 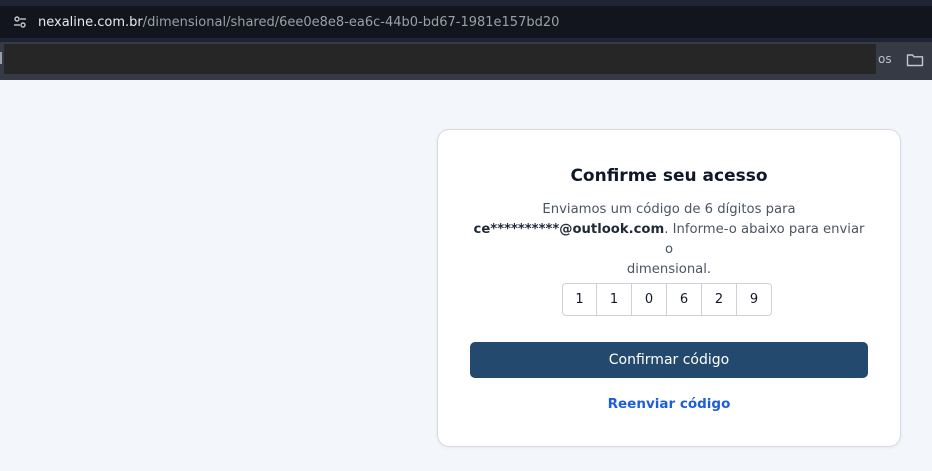 I want to click on code-digit-2: 1, so click(x=614, y=299).